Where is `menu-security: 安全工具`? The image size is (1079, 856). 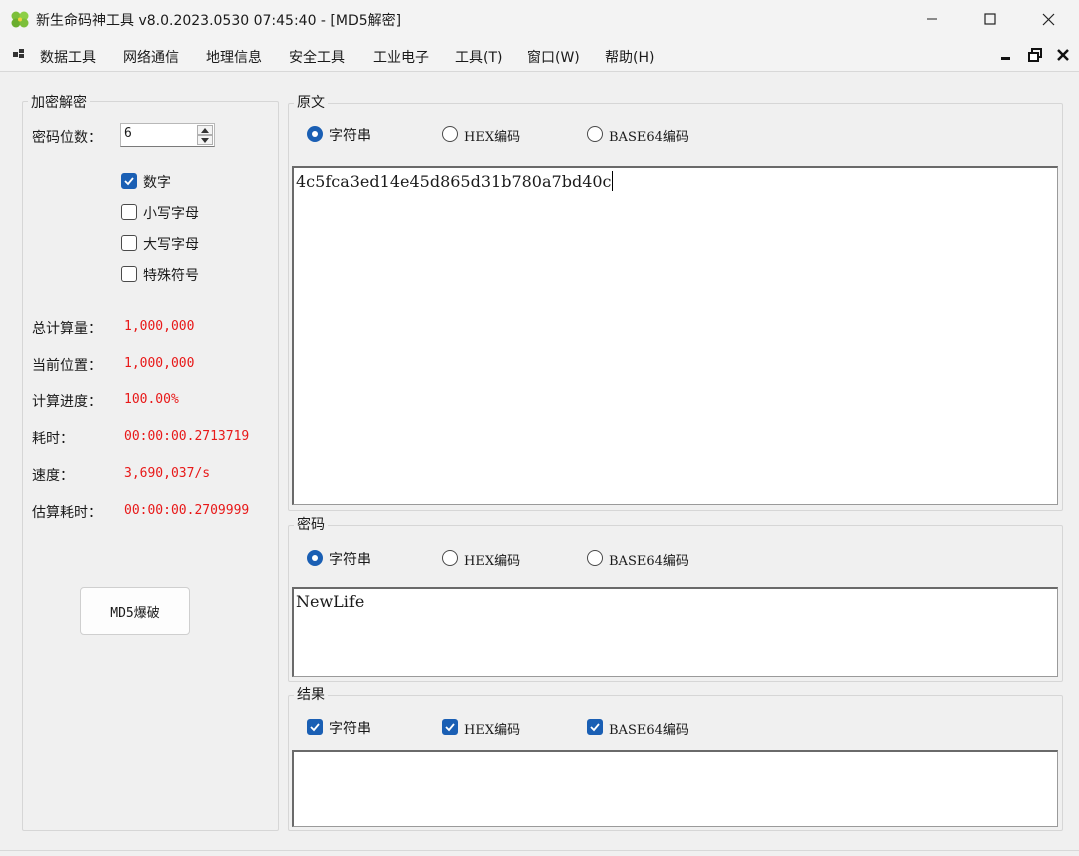
menu-security: 安全工具 is located at coordinates (317, 57).